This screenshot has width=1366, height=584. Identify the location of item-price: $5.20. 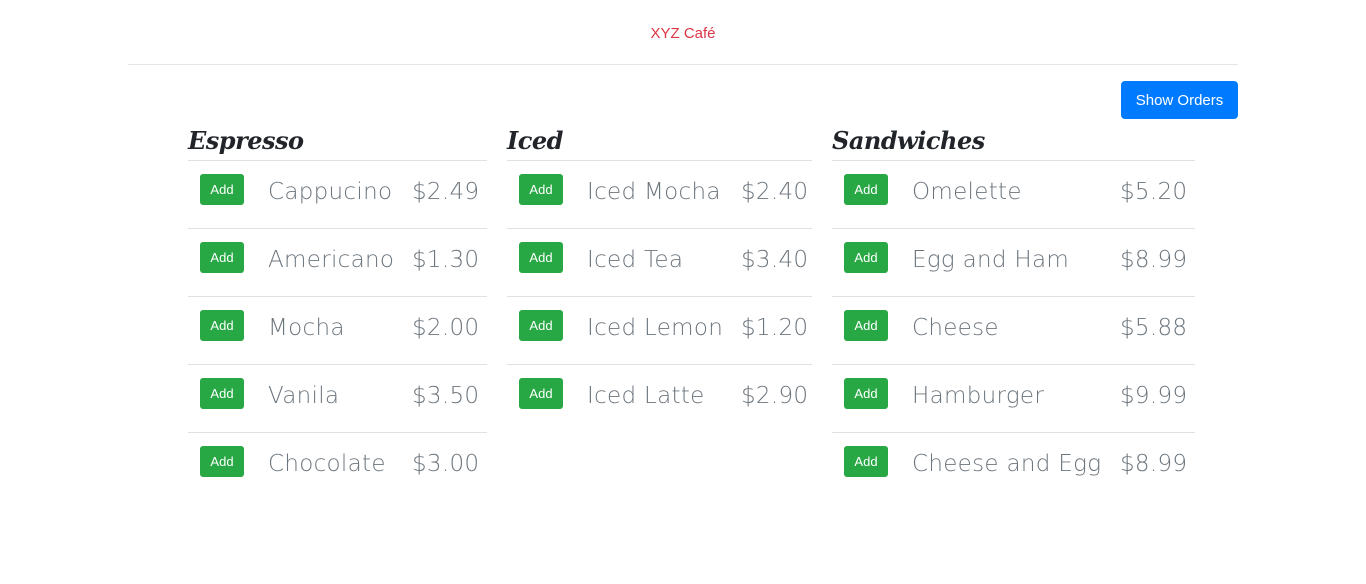
(1154, 192).